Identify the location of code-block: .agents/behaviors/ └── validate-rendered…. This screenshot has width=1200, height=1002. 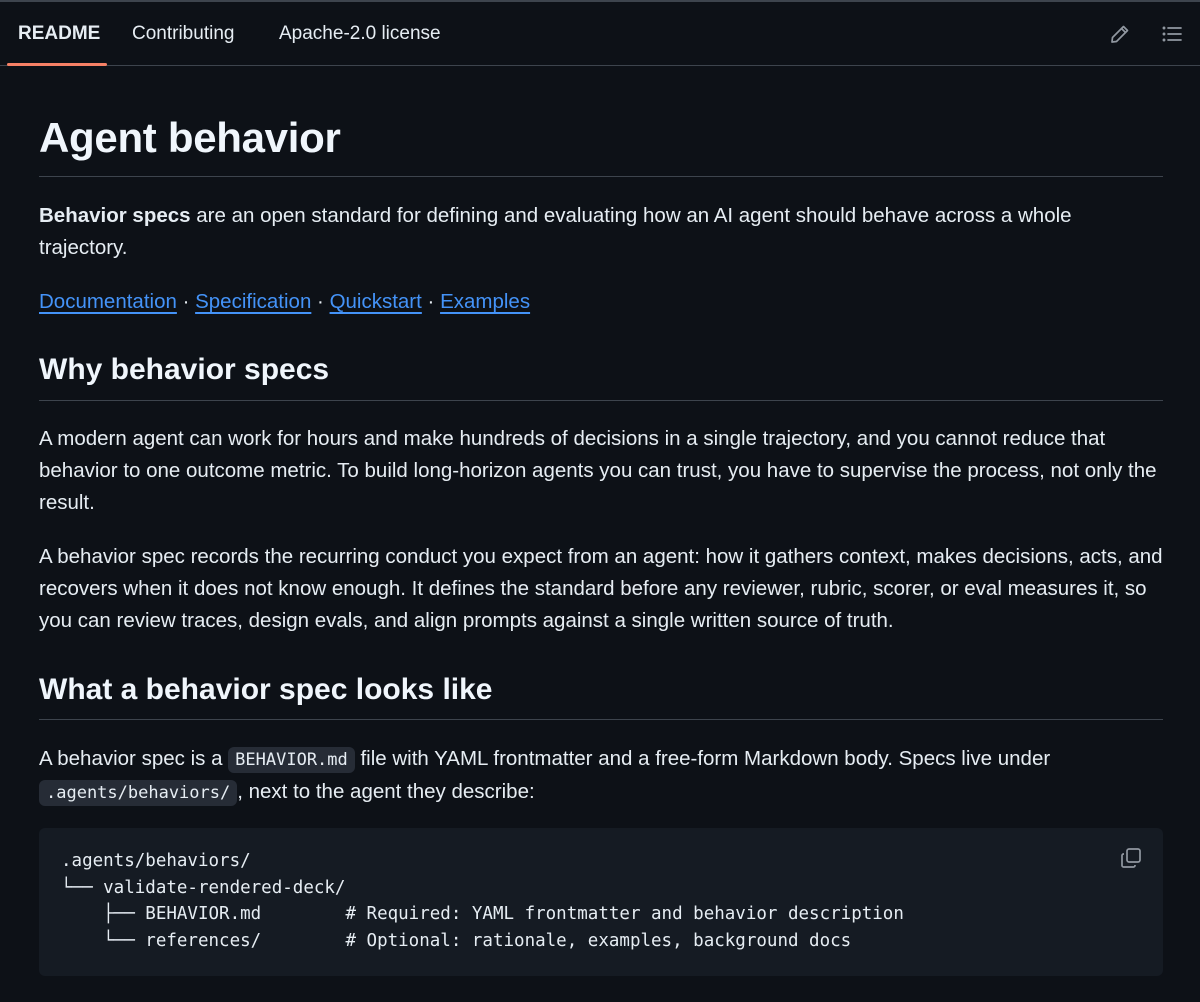
(601, 902).